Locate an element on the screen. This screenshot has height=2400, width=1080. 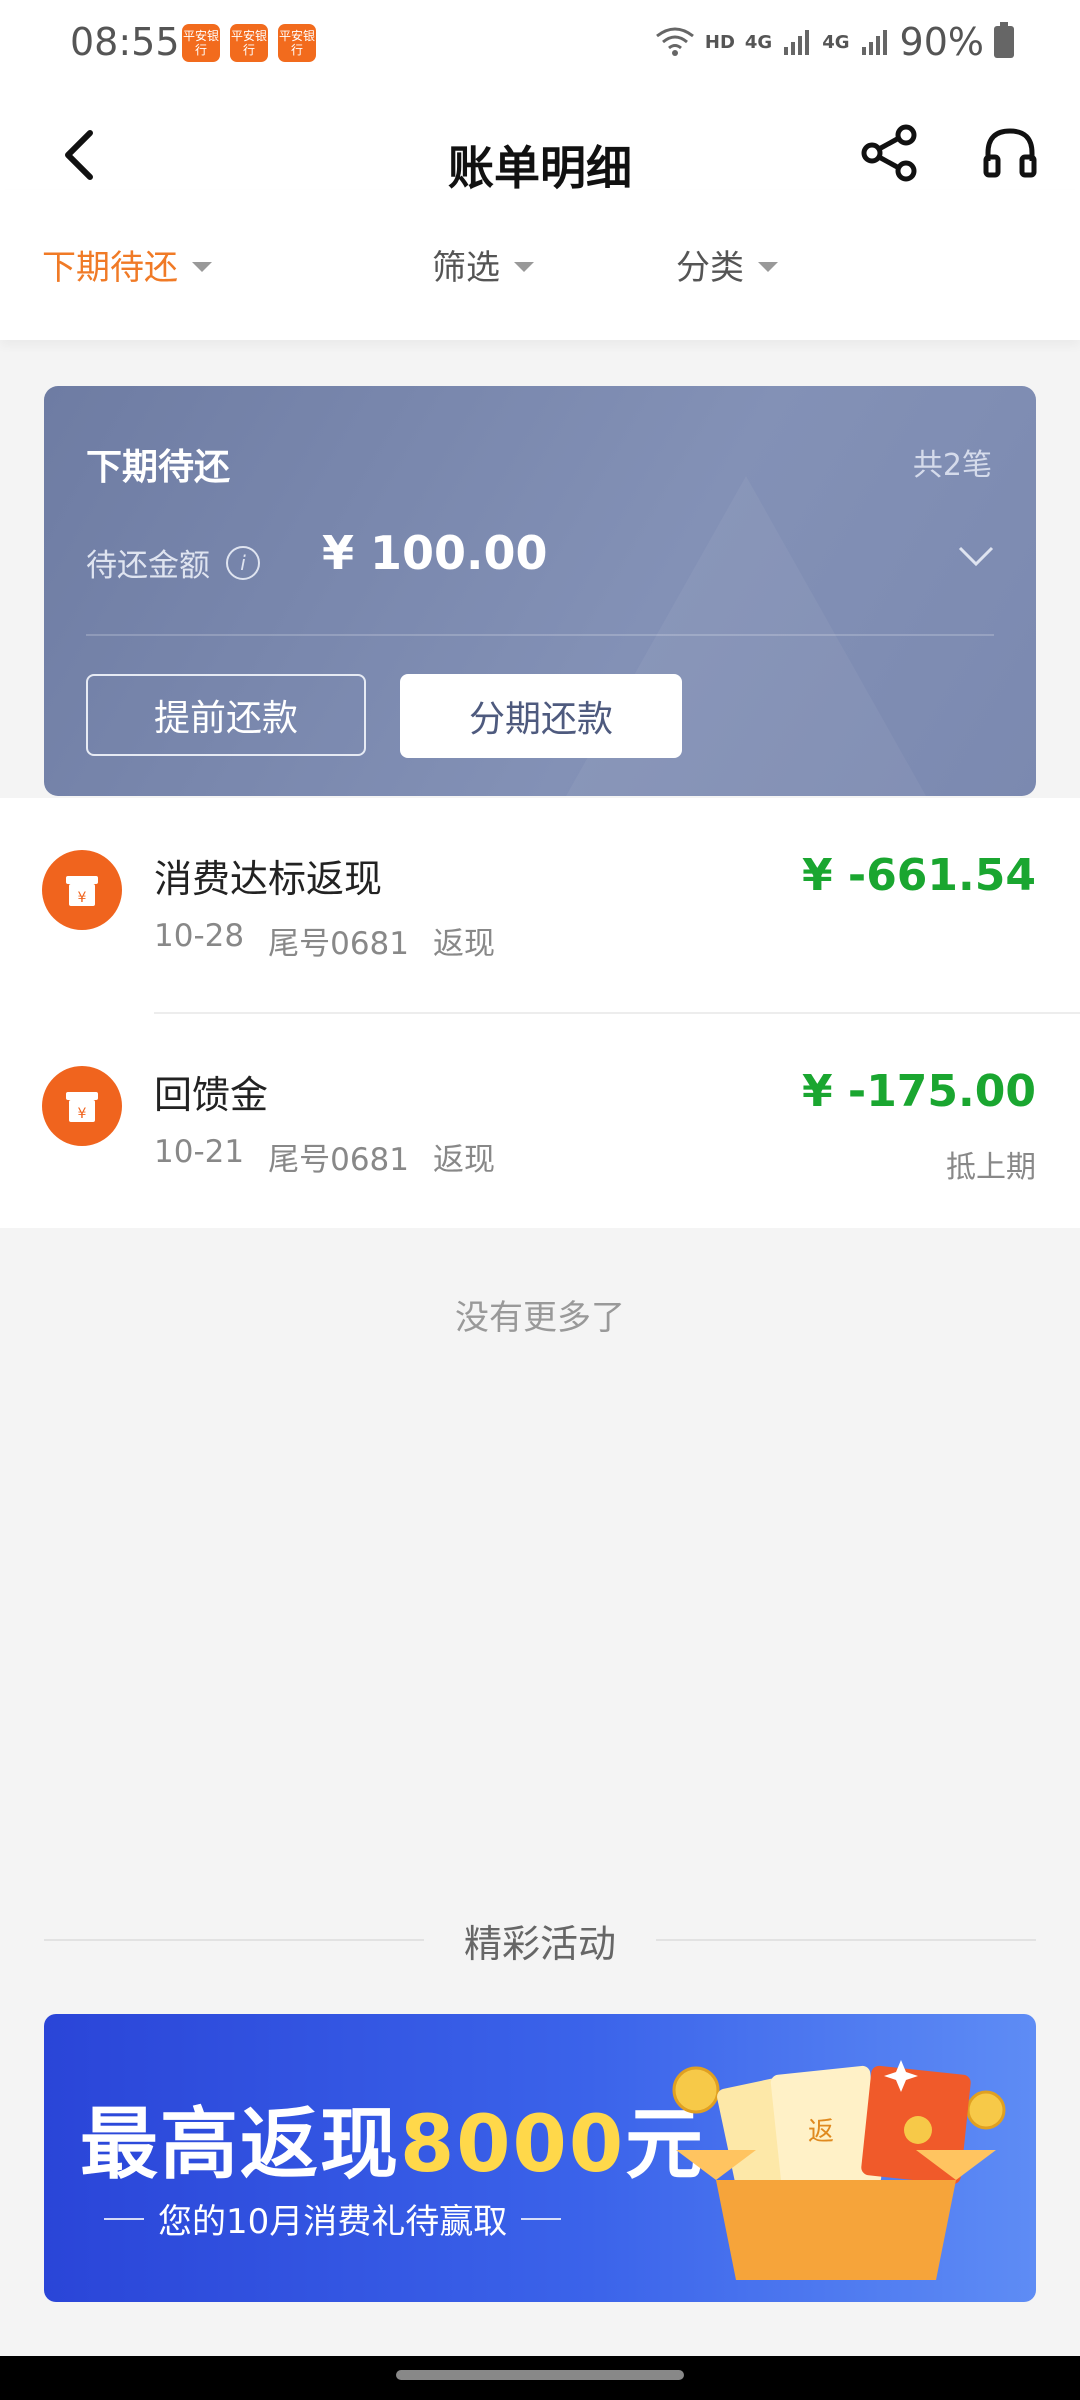
promo-banner: 最高返现8000元 您的10月消费礼待赢取 返 is located at coordinates (540, 2158).